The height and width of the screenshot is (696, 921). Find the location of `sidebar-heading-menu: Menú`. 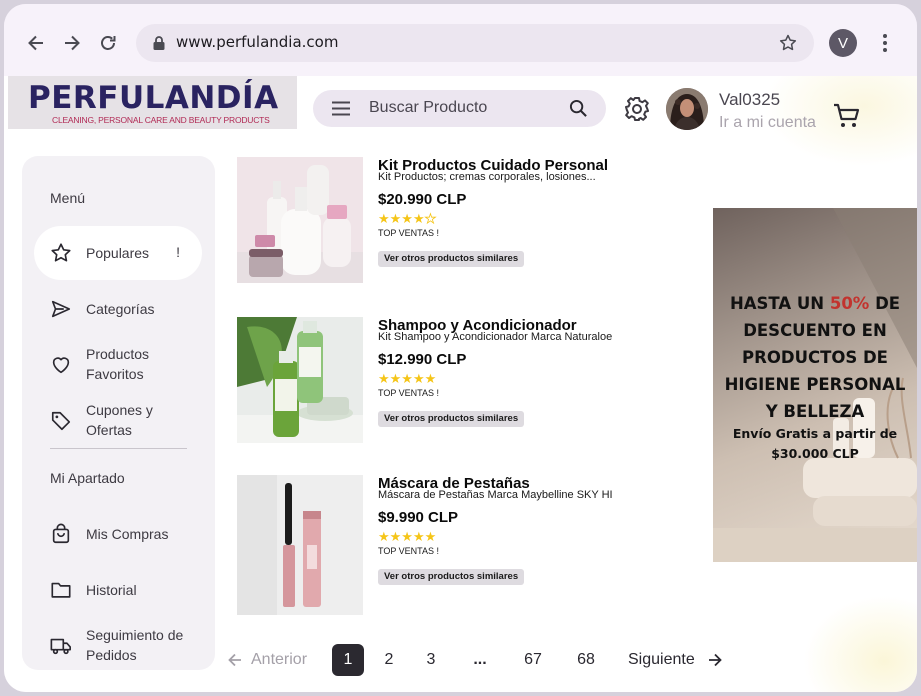

sidebar-heading-menu: Menú is located at coordinates (68, 198).